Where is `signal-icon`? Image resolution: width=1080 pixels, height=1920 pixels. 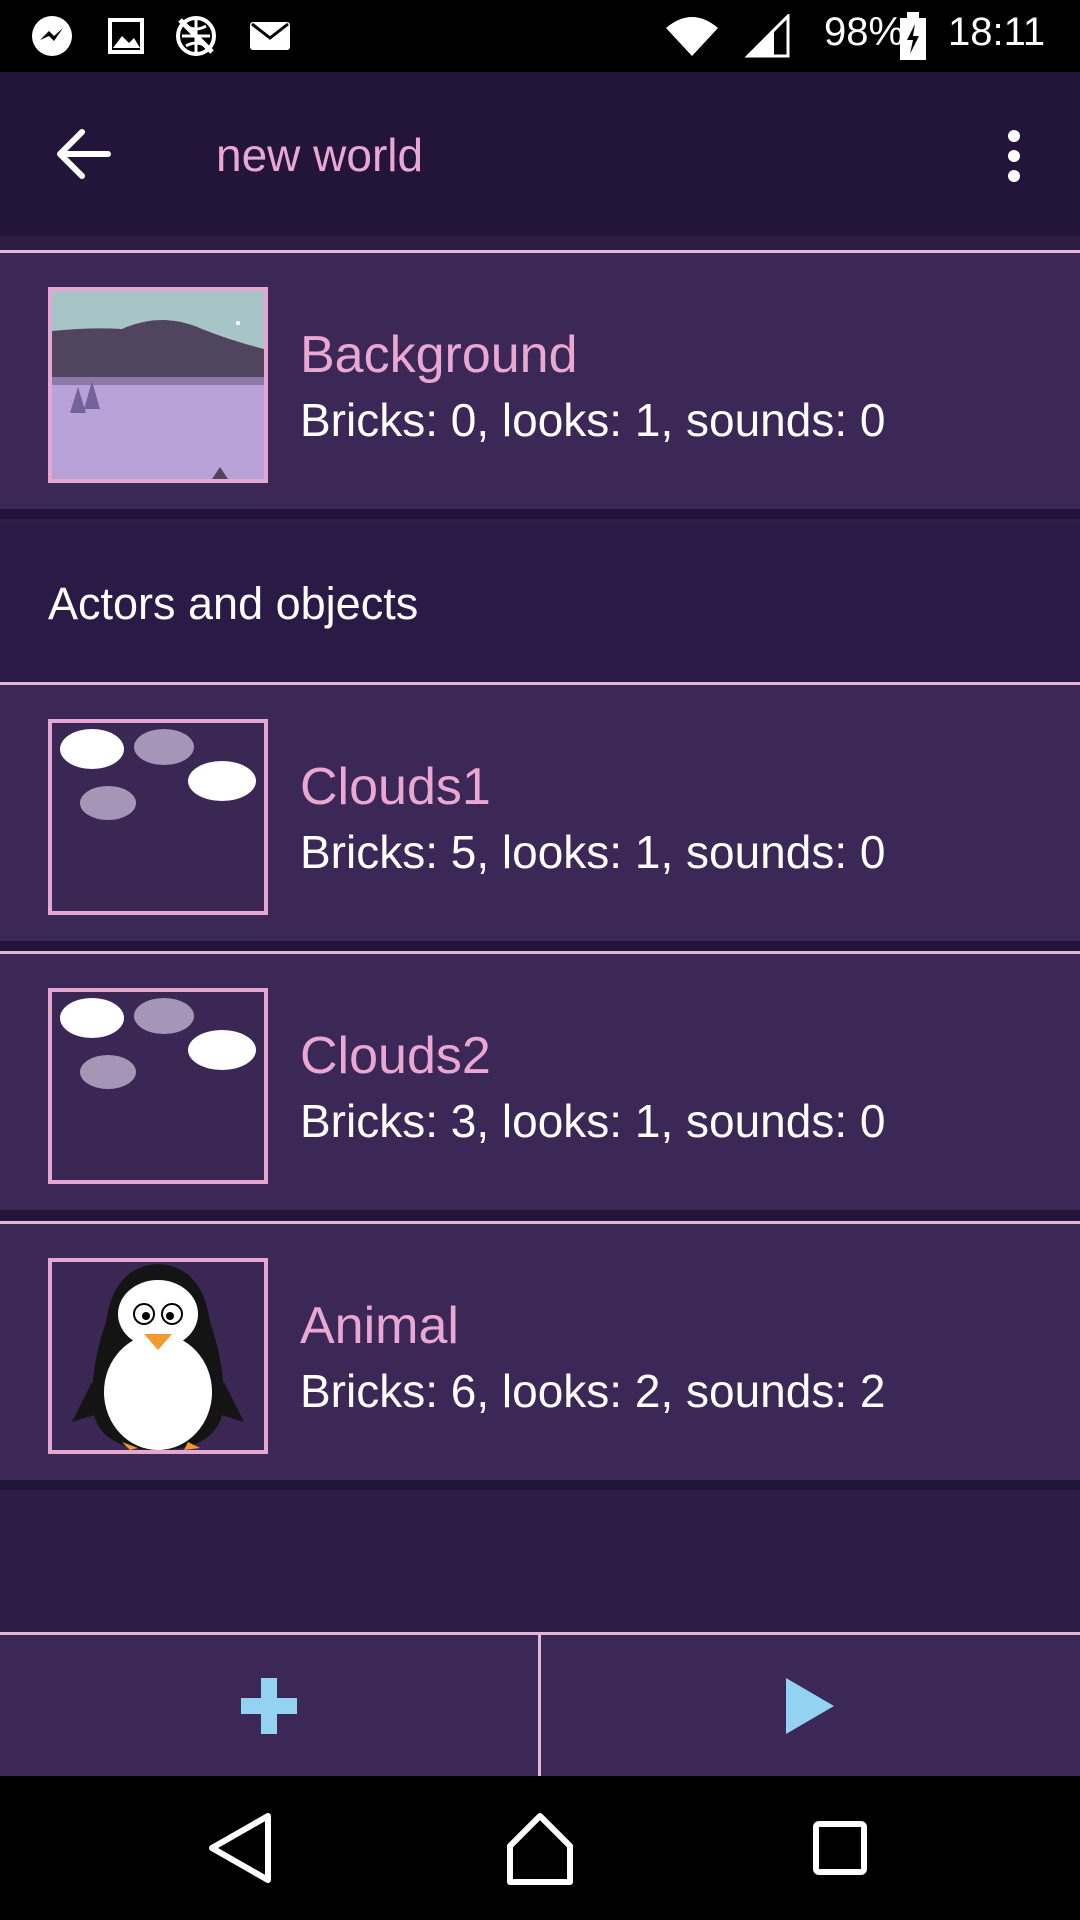 signal-icon is located at coordinates (767, 36).